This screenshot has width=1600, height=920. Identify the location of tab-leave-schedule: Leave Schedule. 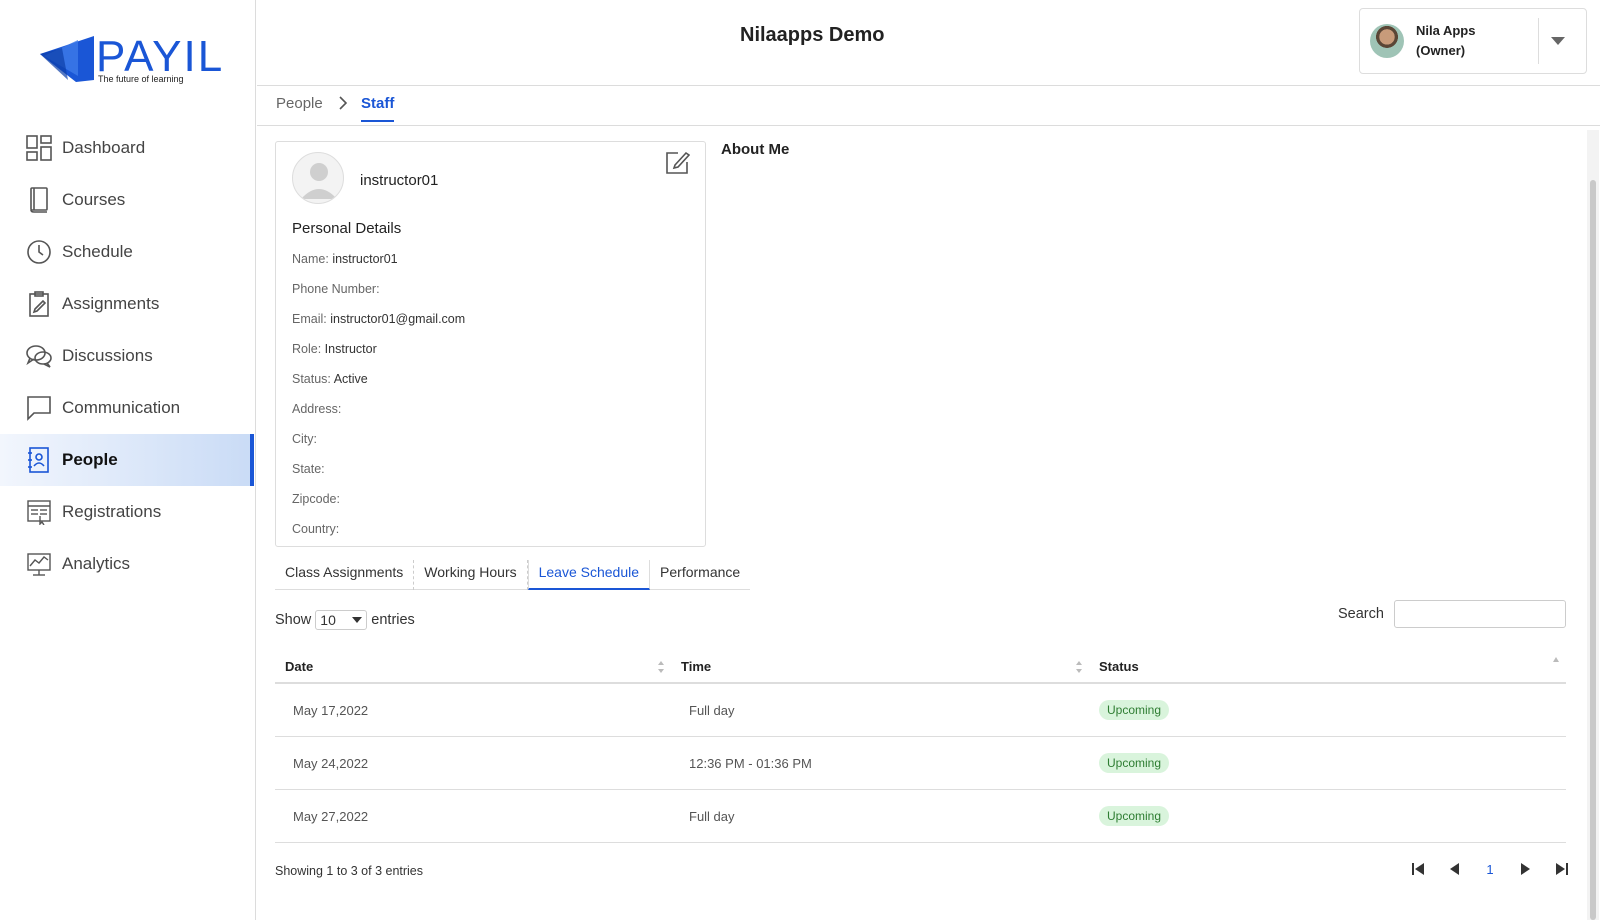
(589, 575).